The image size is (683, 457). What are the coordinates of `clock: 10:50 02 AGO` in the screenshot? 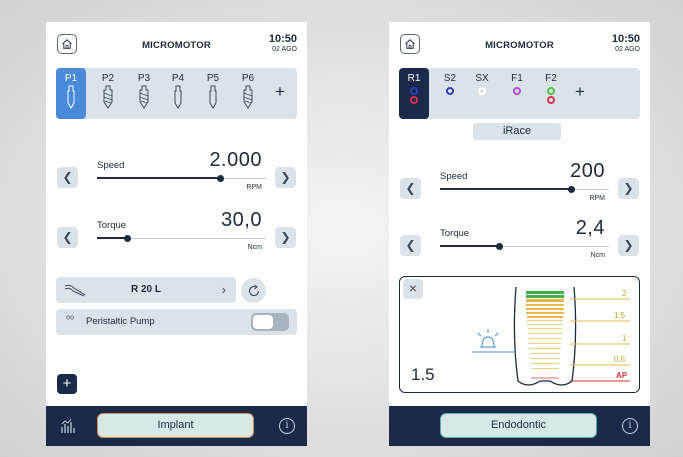 It's located at (283, 43).